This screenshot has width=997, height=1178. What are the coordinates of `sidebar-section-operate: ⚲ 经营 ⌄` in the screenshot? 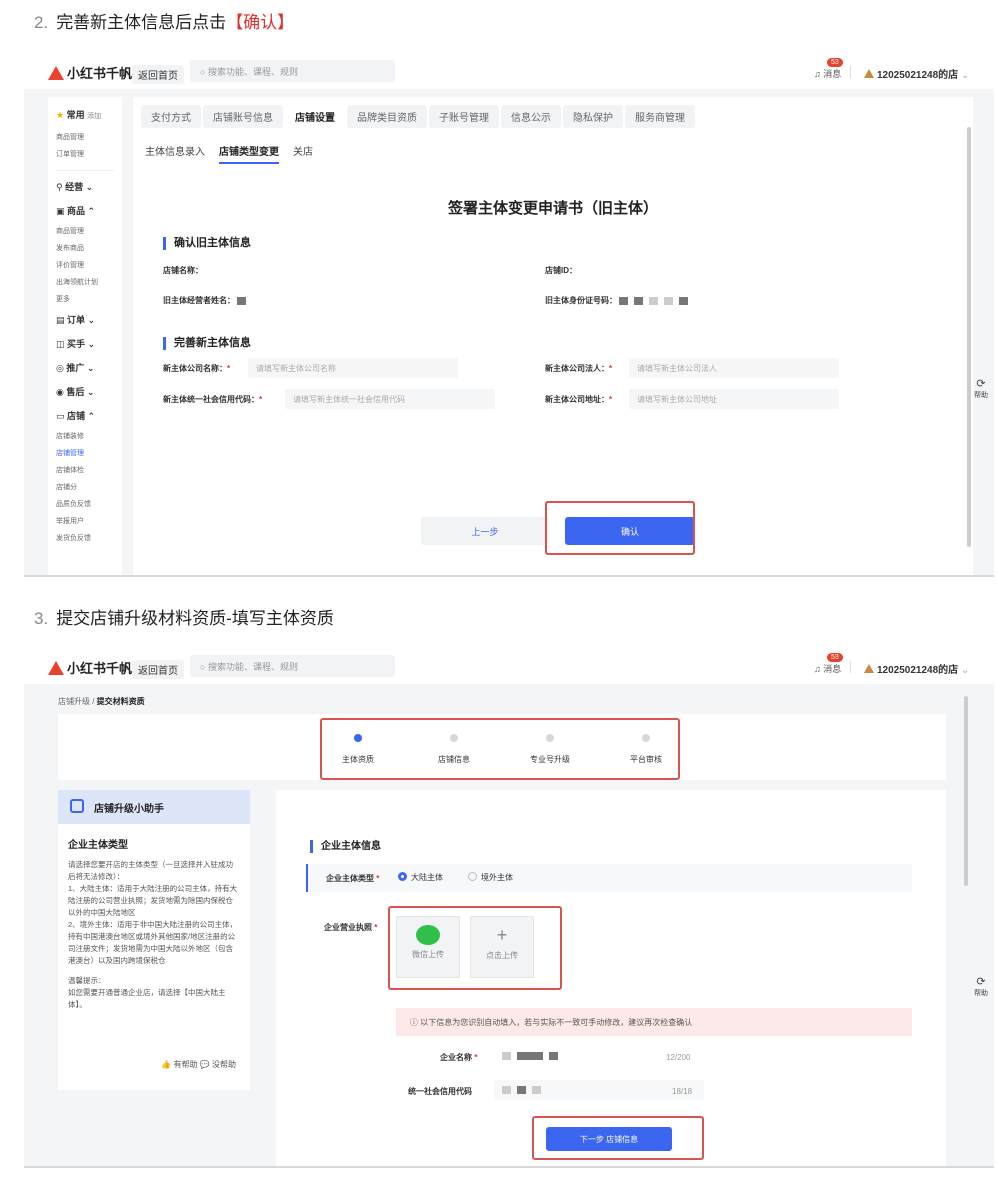 It's located at (85, 187).